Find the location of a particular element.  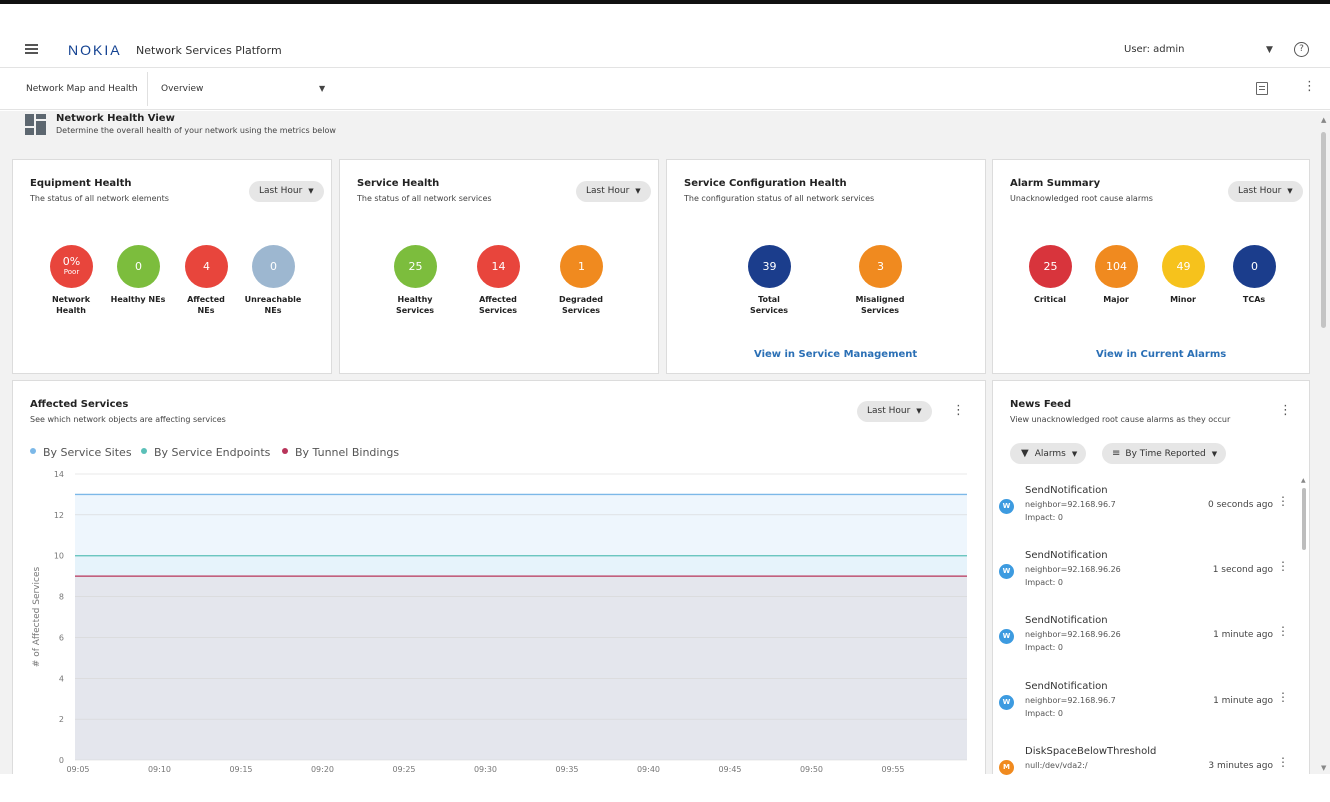

x-tick-label: 09:10 is located at coordinates (159, 769).